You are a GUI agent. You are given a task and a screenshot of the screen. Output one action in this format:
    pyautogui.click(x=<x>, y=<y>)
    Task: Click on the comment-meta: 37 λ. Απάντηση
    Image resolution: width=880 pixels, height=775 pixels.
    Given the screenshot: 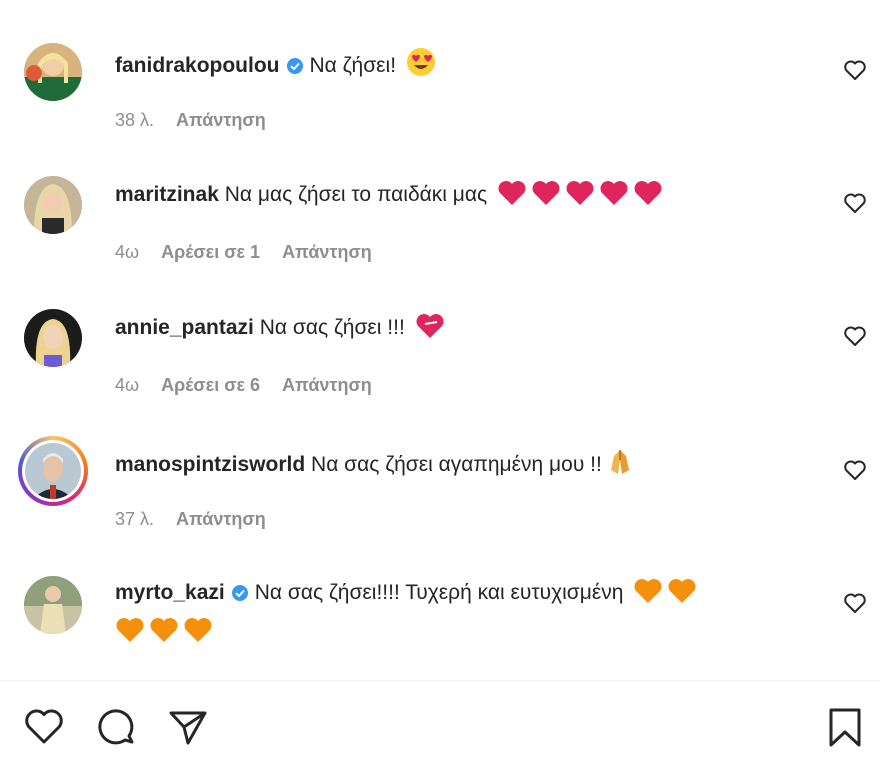 What is the action you would take?
    pyautogui.click(x=201, y=519)
    